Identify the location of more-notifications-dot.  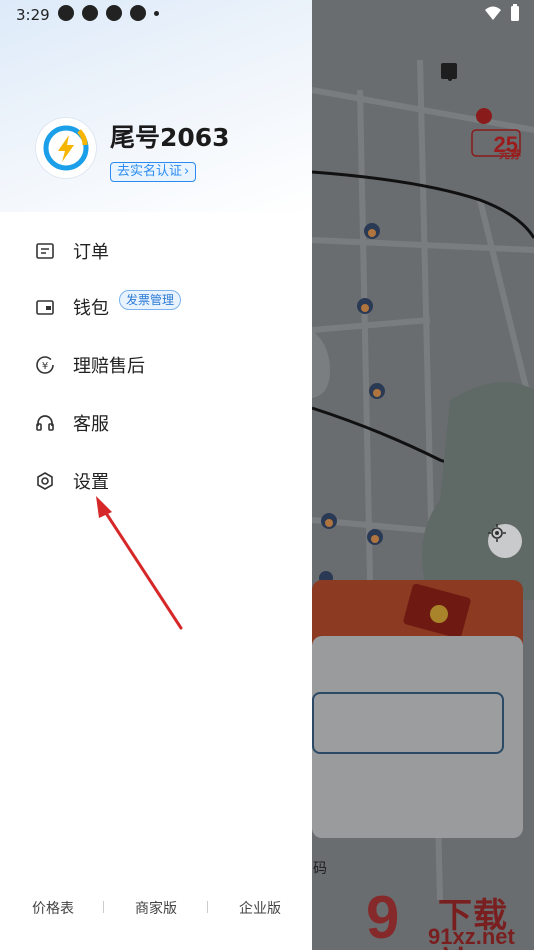
(156, 13).